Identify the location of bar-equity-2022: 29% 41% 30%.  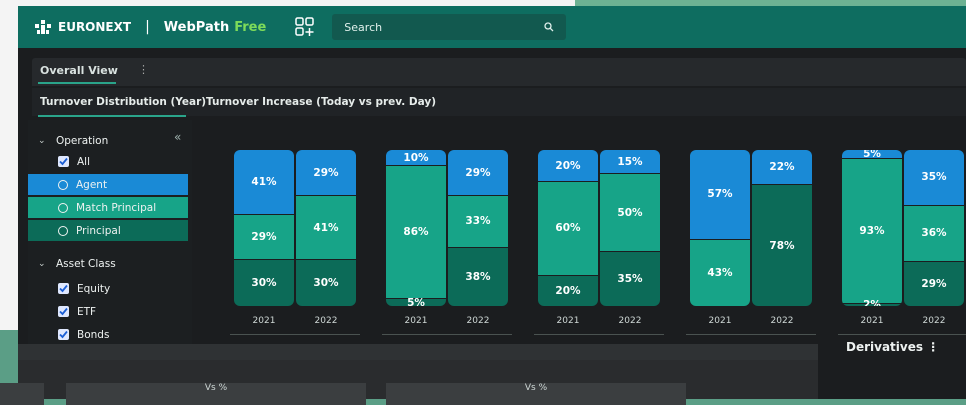
(326, 228).